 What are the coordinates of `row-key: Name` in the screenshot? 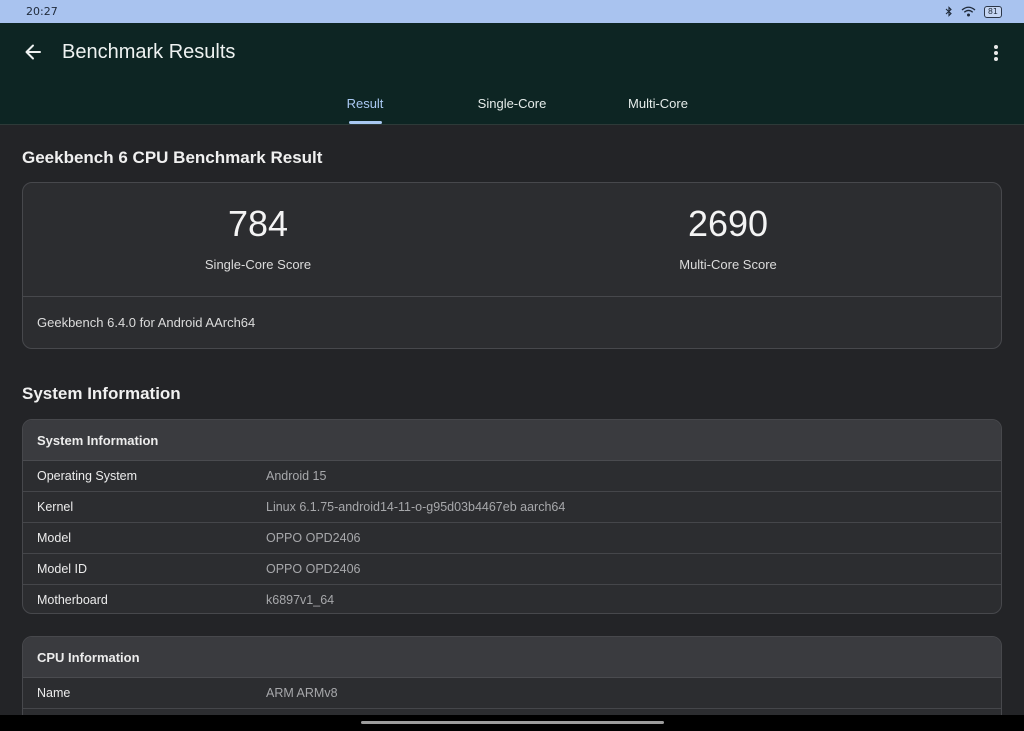 It's located at (54, 693).